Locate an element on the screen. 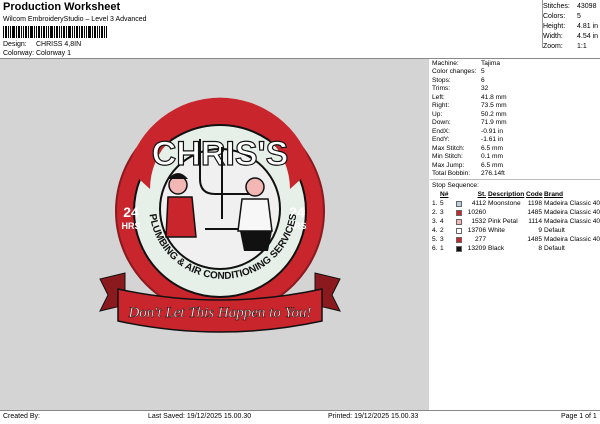 The width and height of the screenshot is (600, 424). info-row: Max Stitch: 6.5 mm is located at coordinates (515, 148).